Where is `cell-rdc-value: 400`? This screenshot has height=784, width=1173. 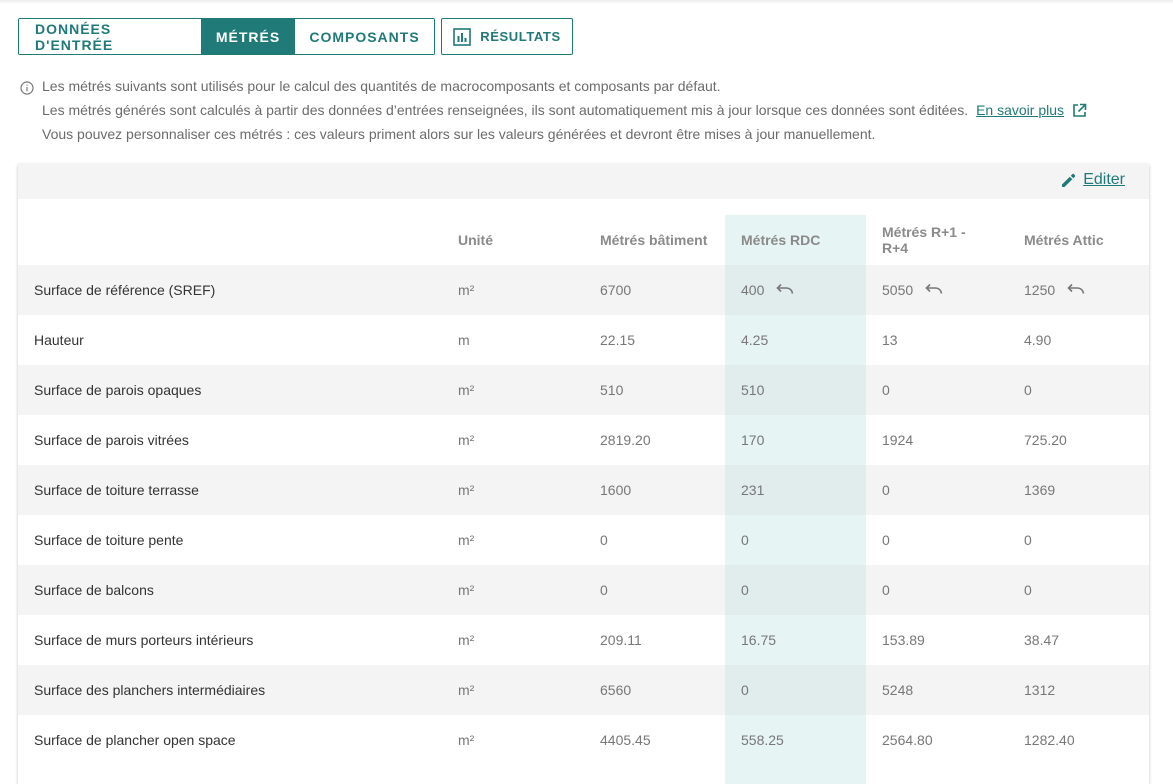
cell-rdc-value: 400 is located at coordinates (753, 290).